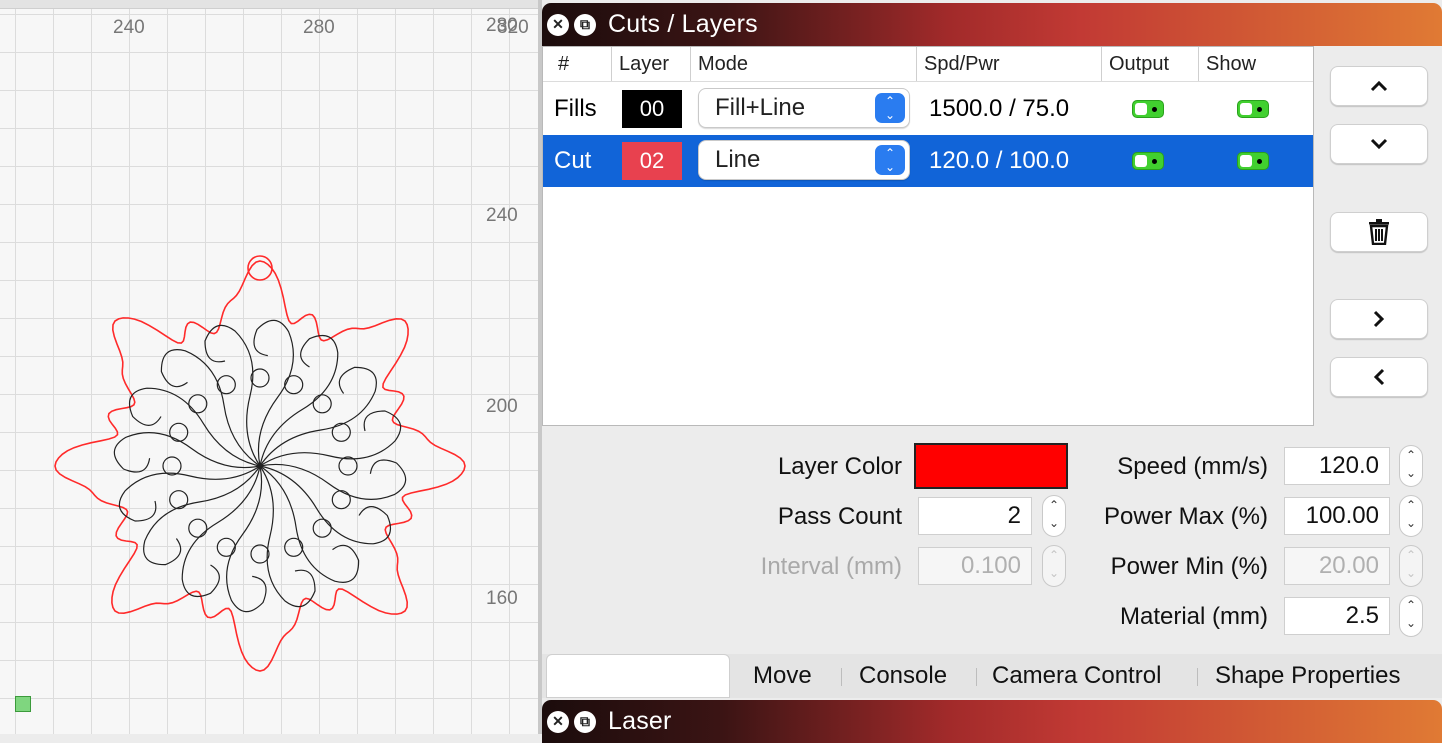 The height and width of the screenshot is (743, 1442). I want to click on power-max-stepper: ⌃ ⌄, so click(1411, 516).